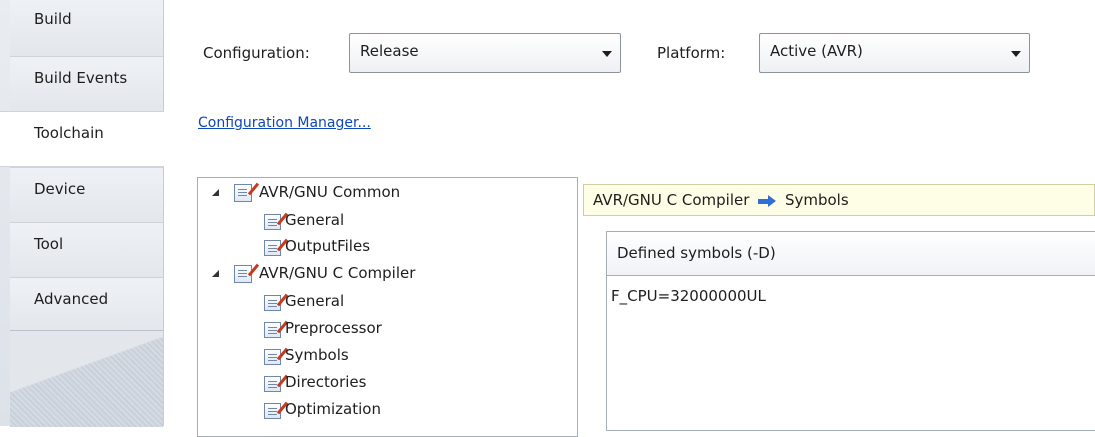 The width and height of the screenshot is (1095, 437). What do you see at coordinates (86, 250) in the screenshot?
I see `tab-tool: Tool` at bounding box center [86, 250].